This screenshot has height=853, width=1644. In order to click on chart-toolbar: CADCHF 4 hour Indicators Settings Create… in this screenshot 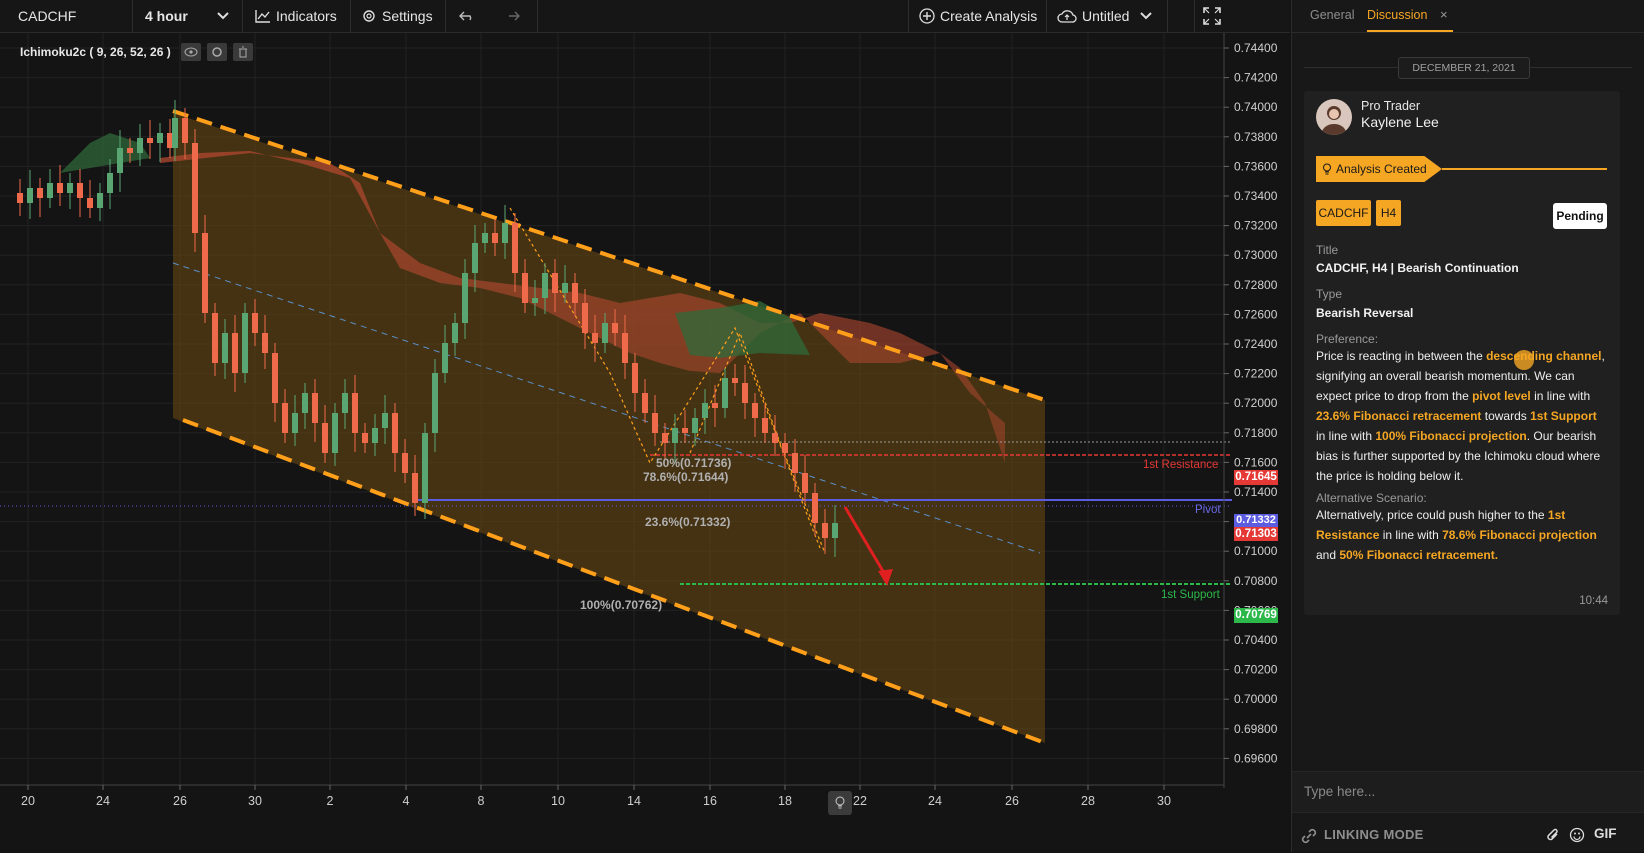, I will do `click(645, 16)`.